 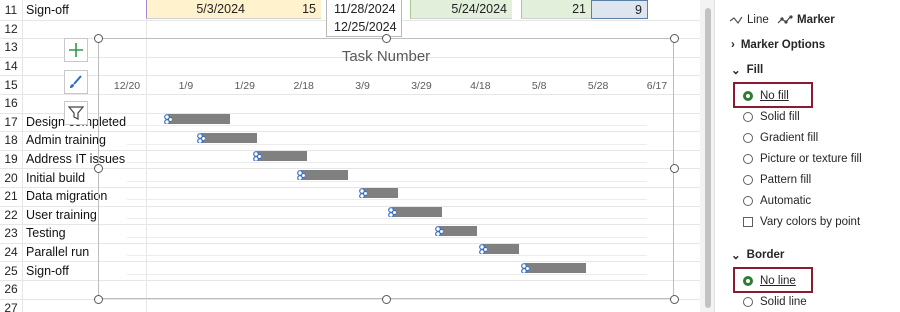 I want to click on cell-days: 21, so click(x=556, y=9).